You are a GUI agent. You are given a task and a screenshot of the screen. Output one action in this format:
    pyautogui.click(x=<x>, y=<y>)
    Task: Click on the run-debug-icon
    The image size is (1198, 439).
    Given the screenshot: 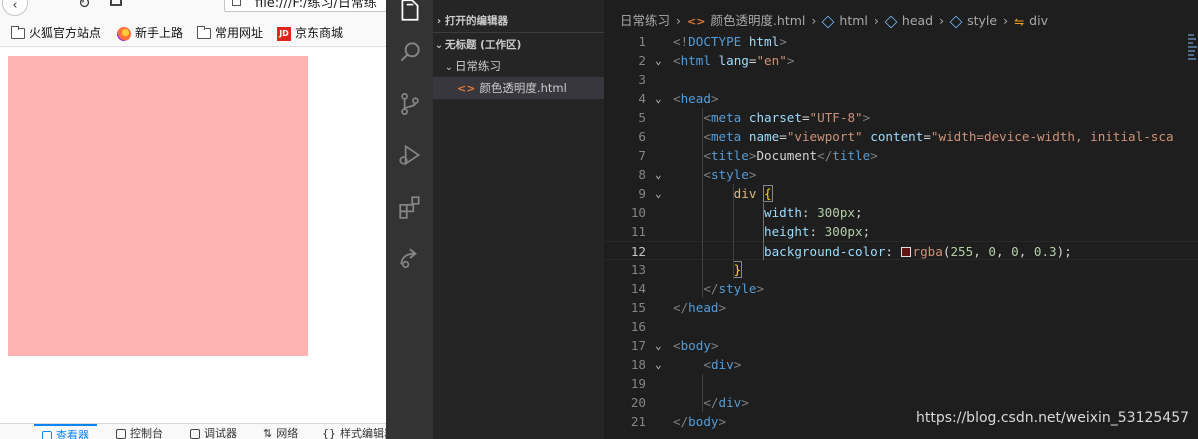 What is the action you would take?
    pyautogui.click(x=409, y=155)
    